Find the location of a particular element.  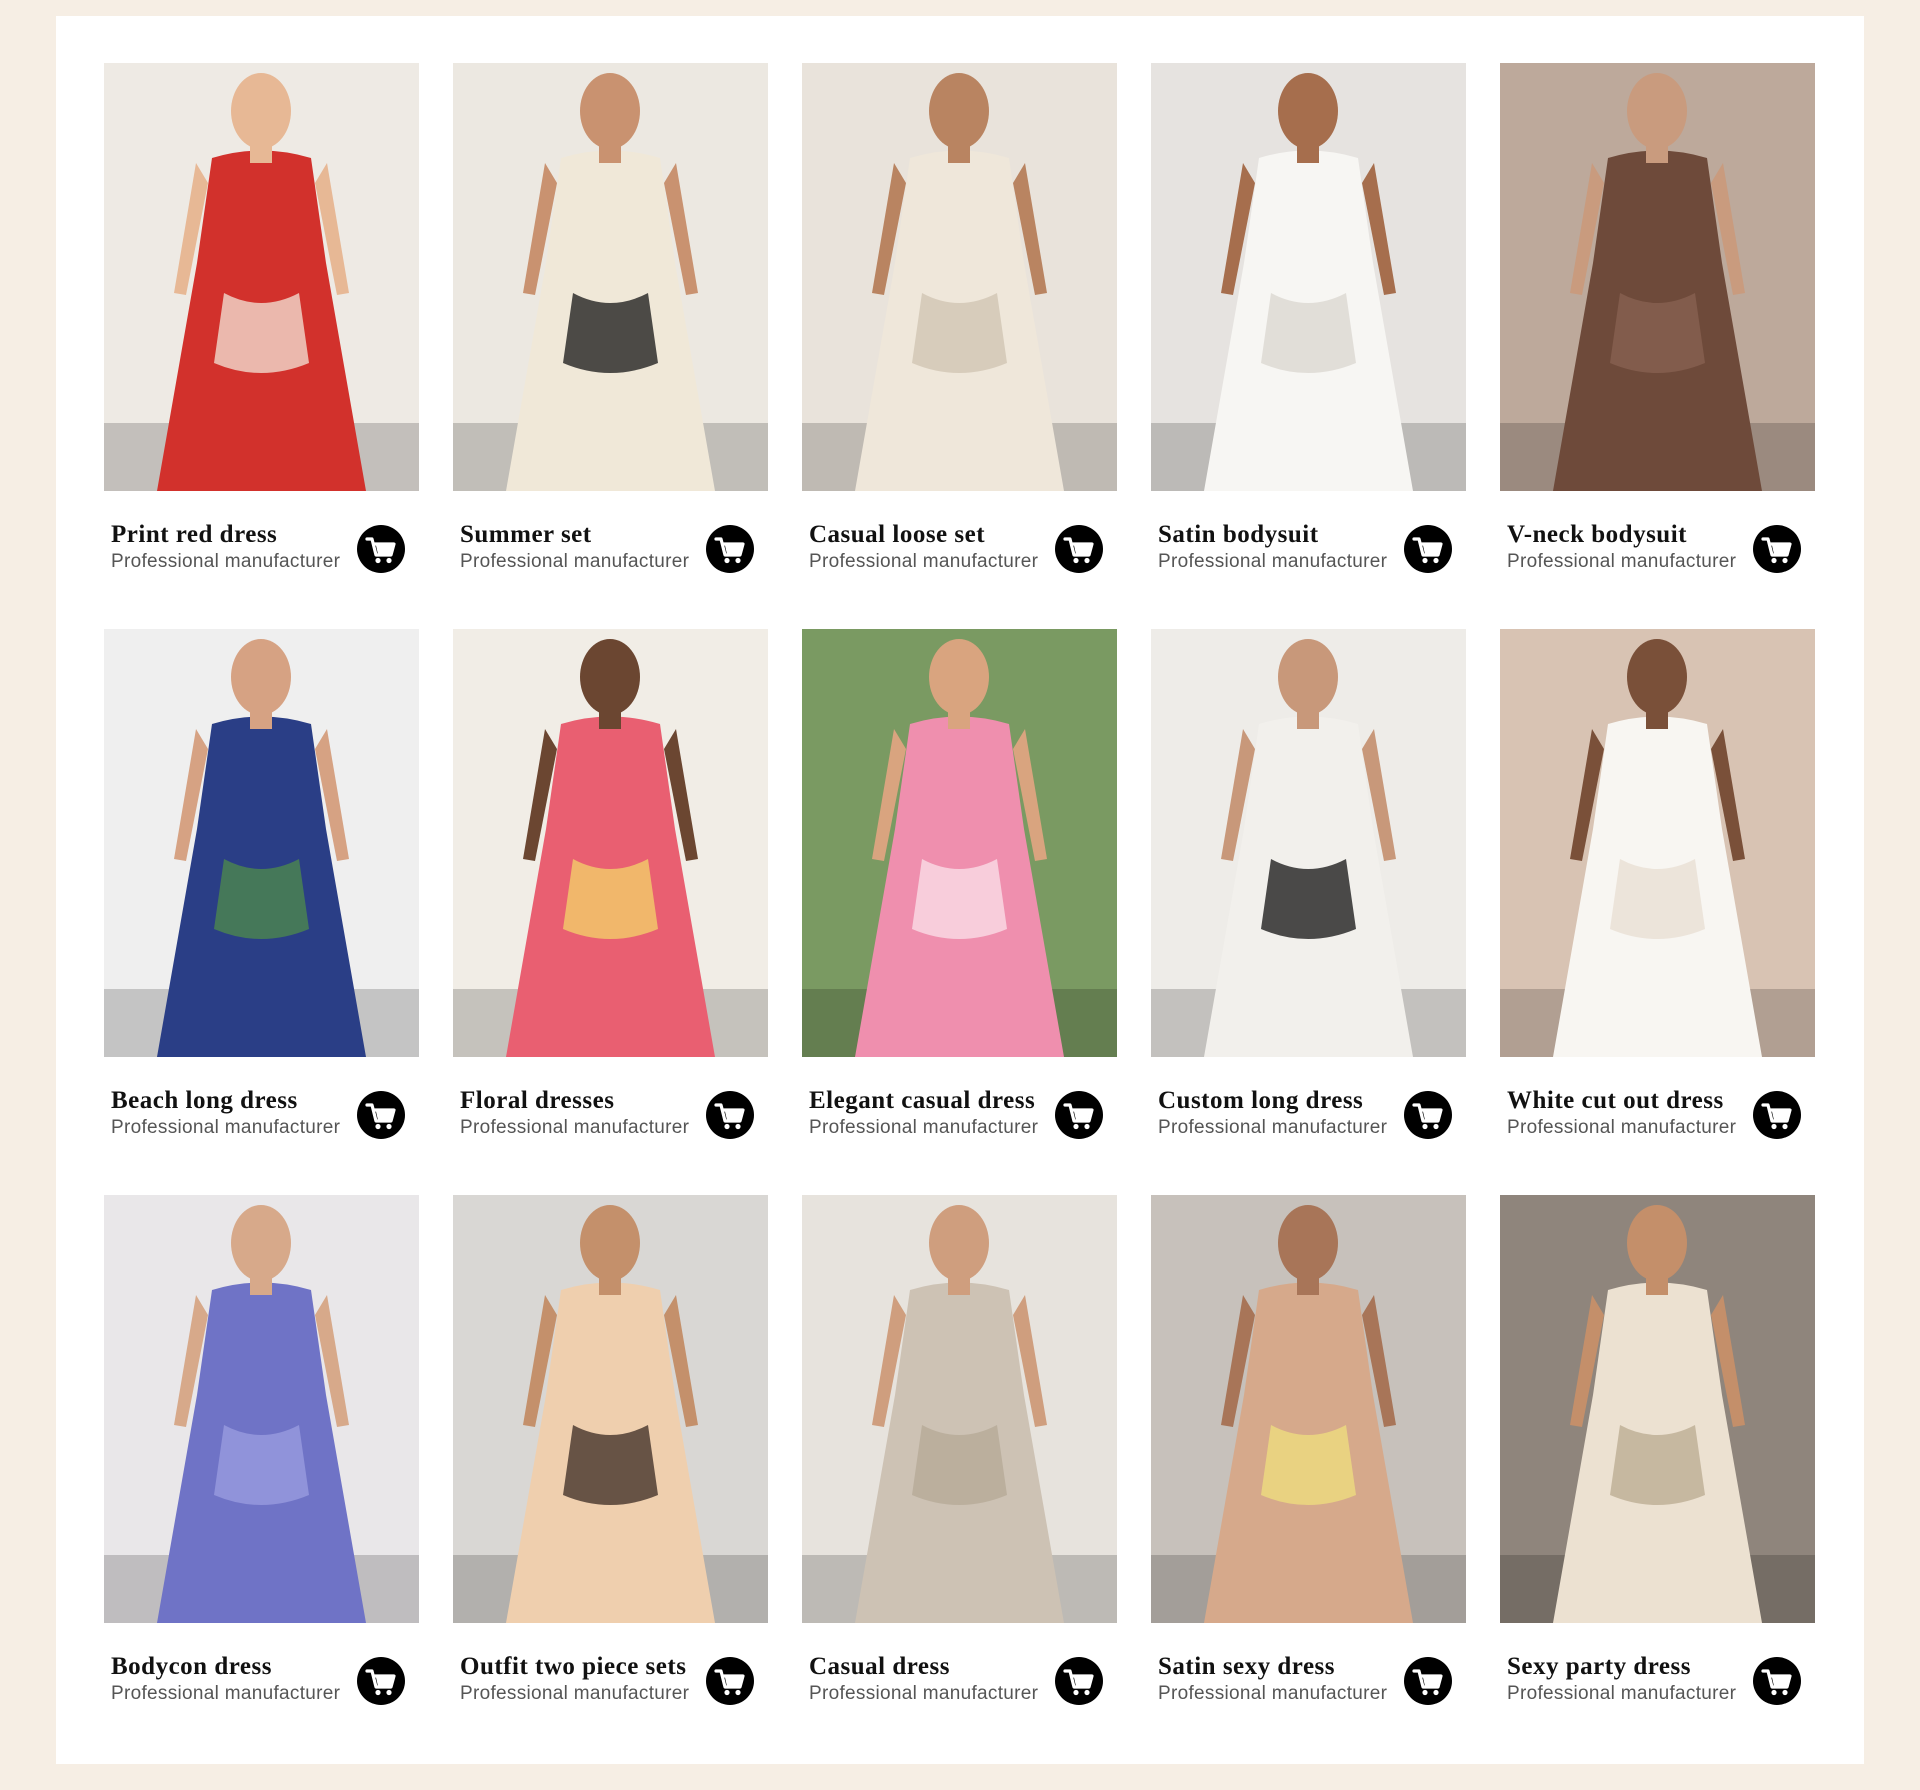

product-name: Summer set is located at coordinates (526, 535).